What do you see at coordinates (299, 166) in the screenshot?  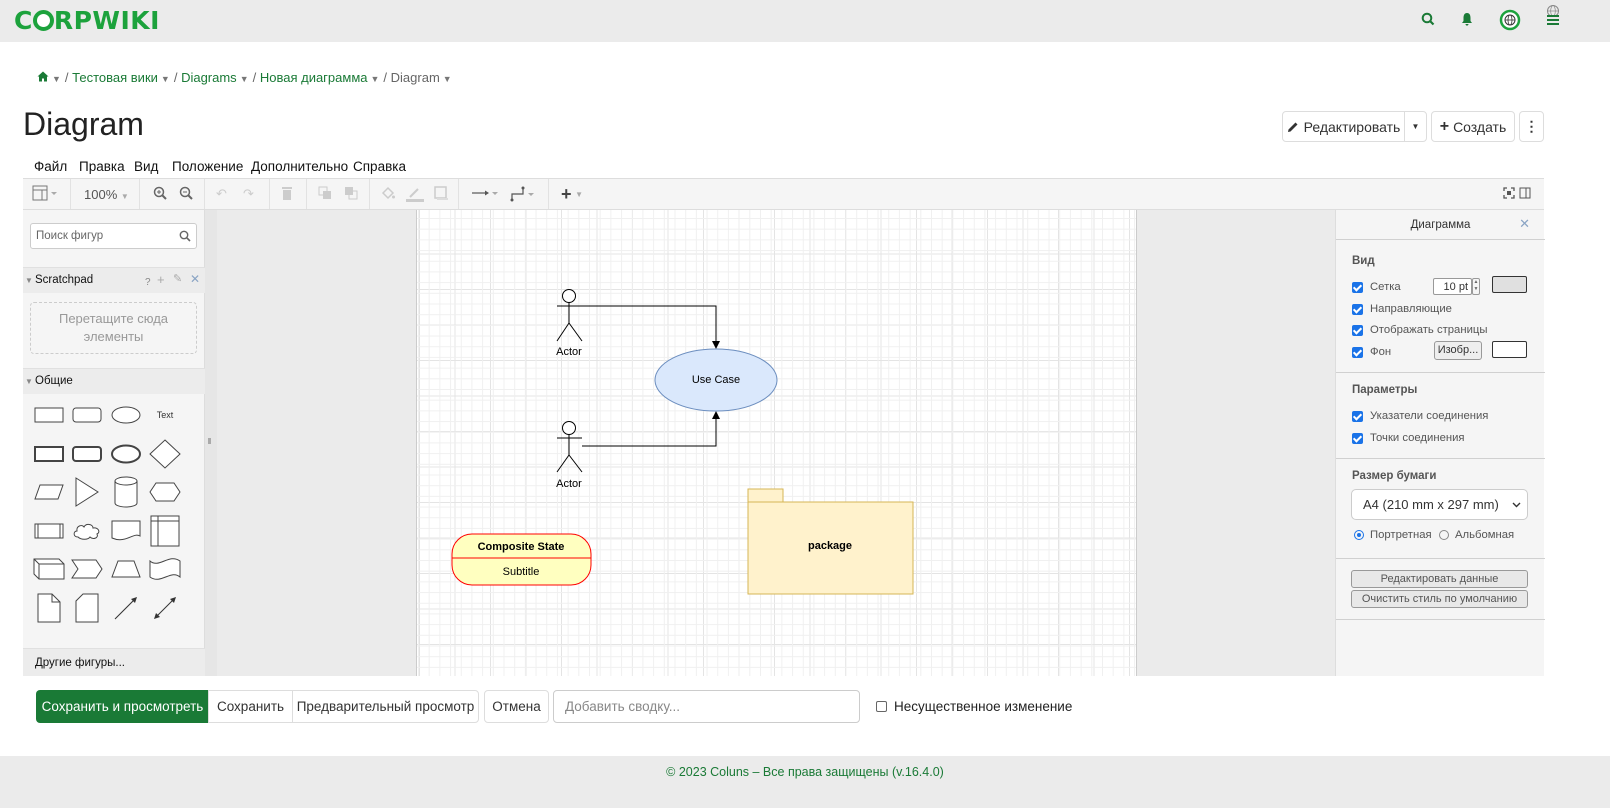 I see `menu-extras: Дополнительно` at bounding box center [299, 166].